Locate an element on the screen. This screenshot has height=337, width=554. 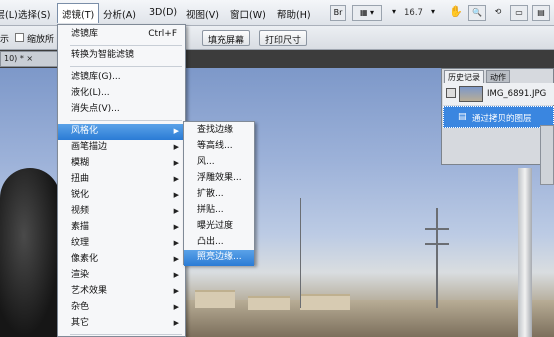
history-brush-icon is located at coordinates (451, 93).